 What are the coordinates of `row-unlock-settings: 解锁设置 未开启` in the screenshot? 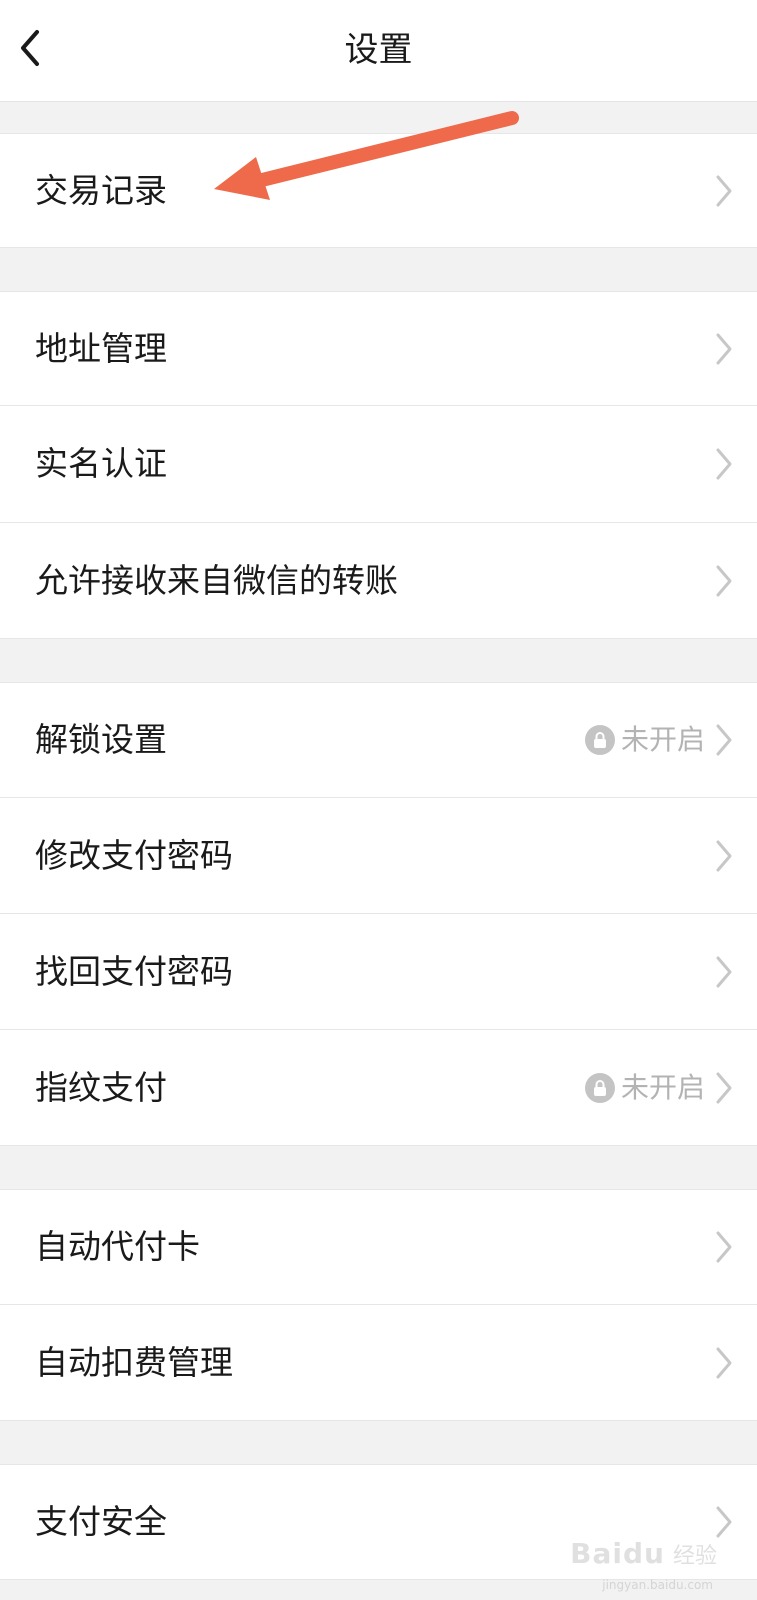 It's located at (378, 740).